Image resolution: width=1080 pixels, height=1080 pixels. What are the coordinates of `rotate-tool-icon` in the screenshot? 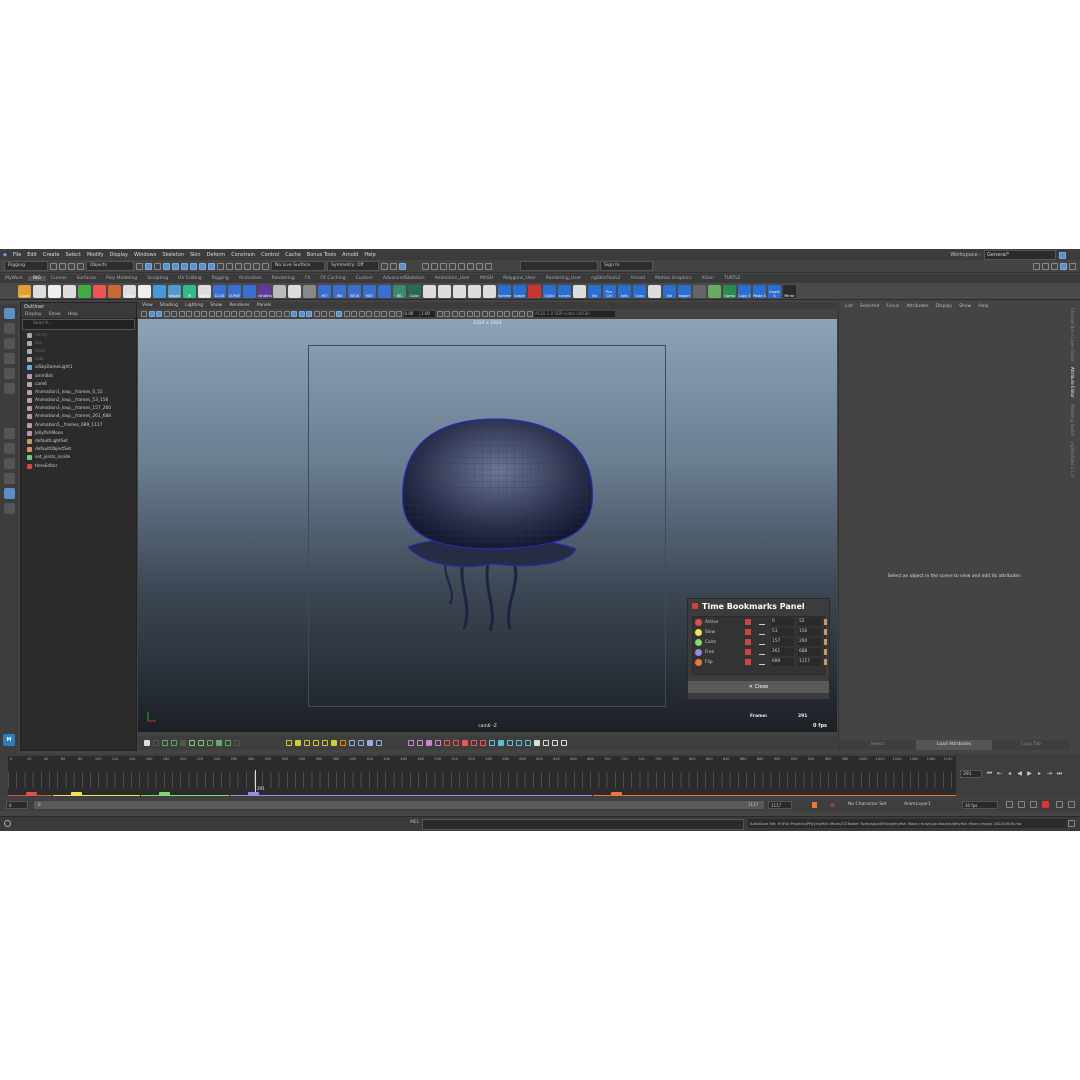 It's located at (9, 373).